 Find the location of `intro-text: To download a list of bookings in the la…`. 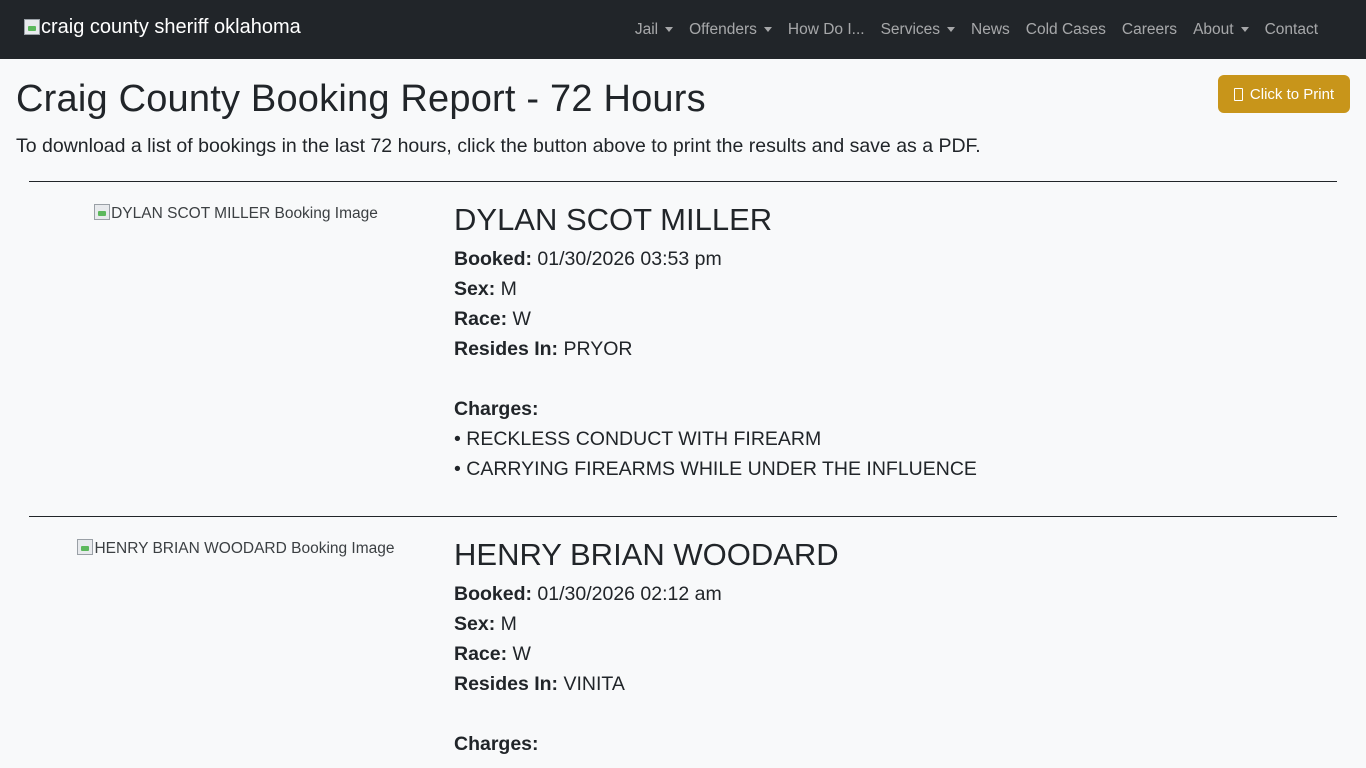

intro-text: To download a list of bookings in the la… is located at coordinates (498, 146).